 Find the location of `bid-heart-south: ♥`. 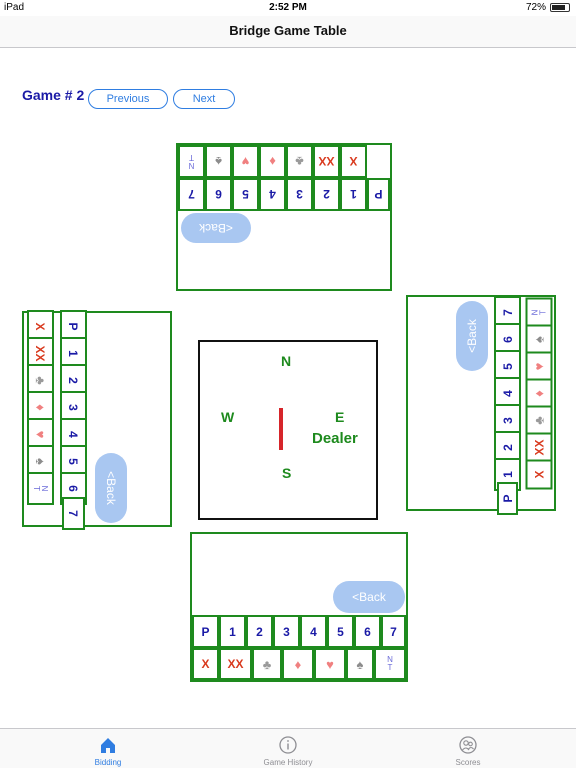

bid-heart-south: ♥ is located at coordinates (330, 664).